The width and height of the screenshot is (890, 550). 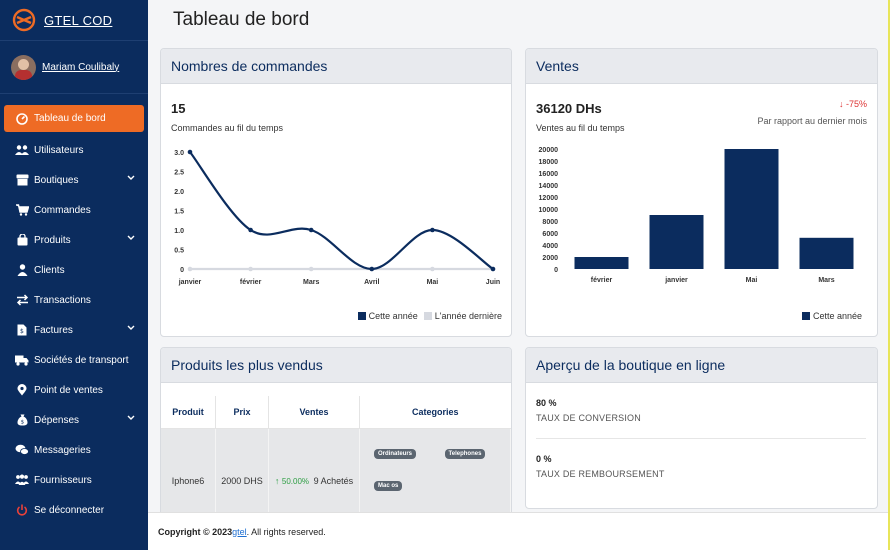 I want to click on sidebar-item-label: Sociétés de transport, so click(x=81, y=360).